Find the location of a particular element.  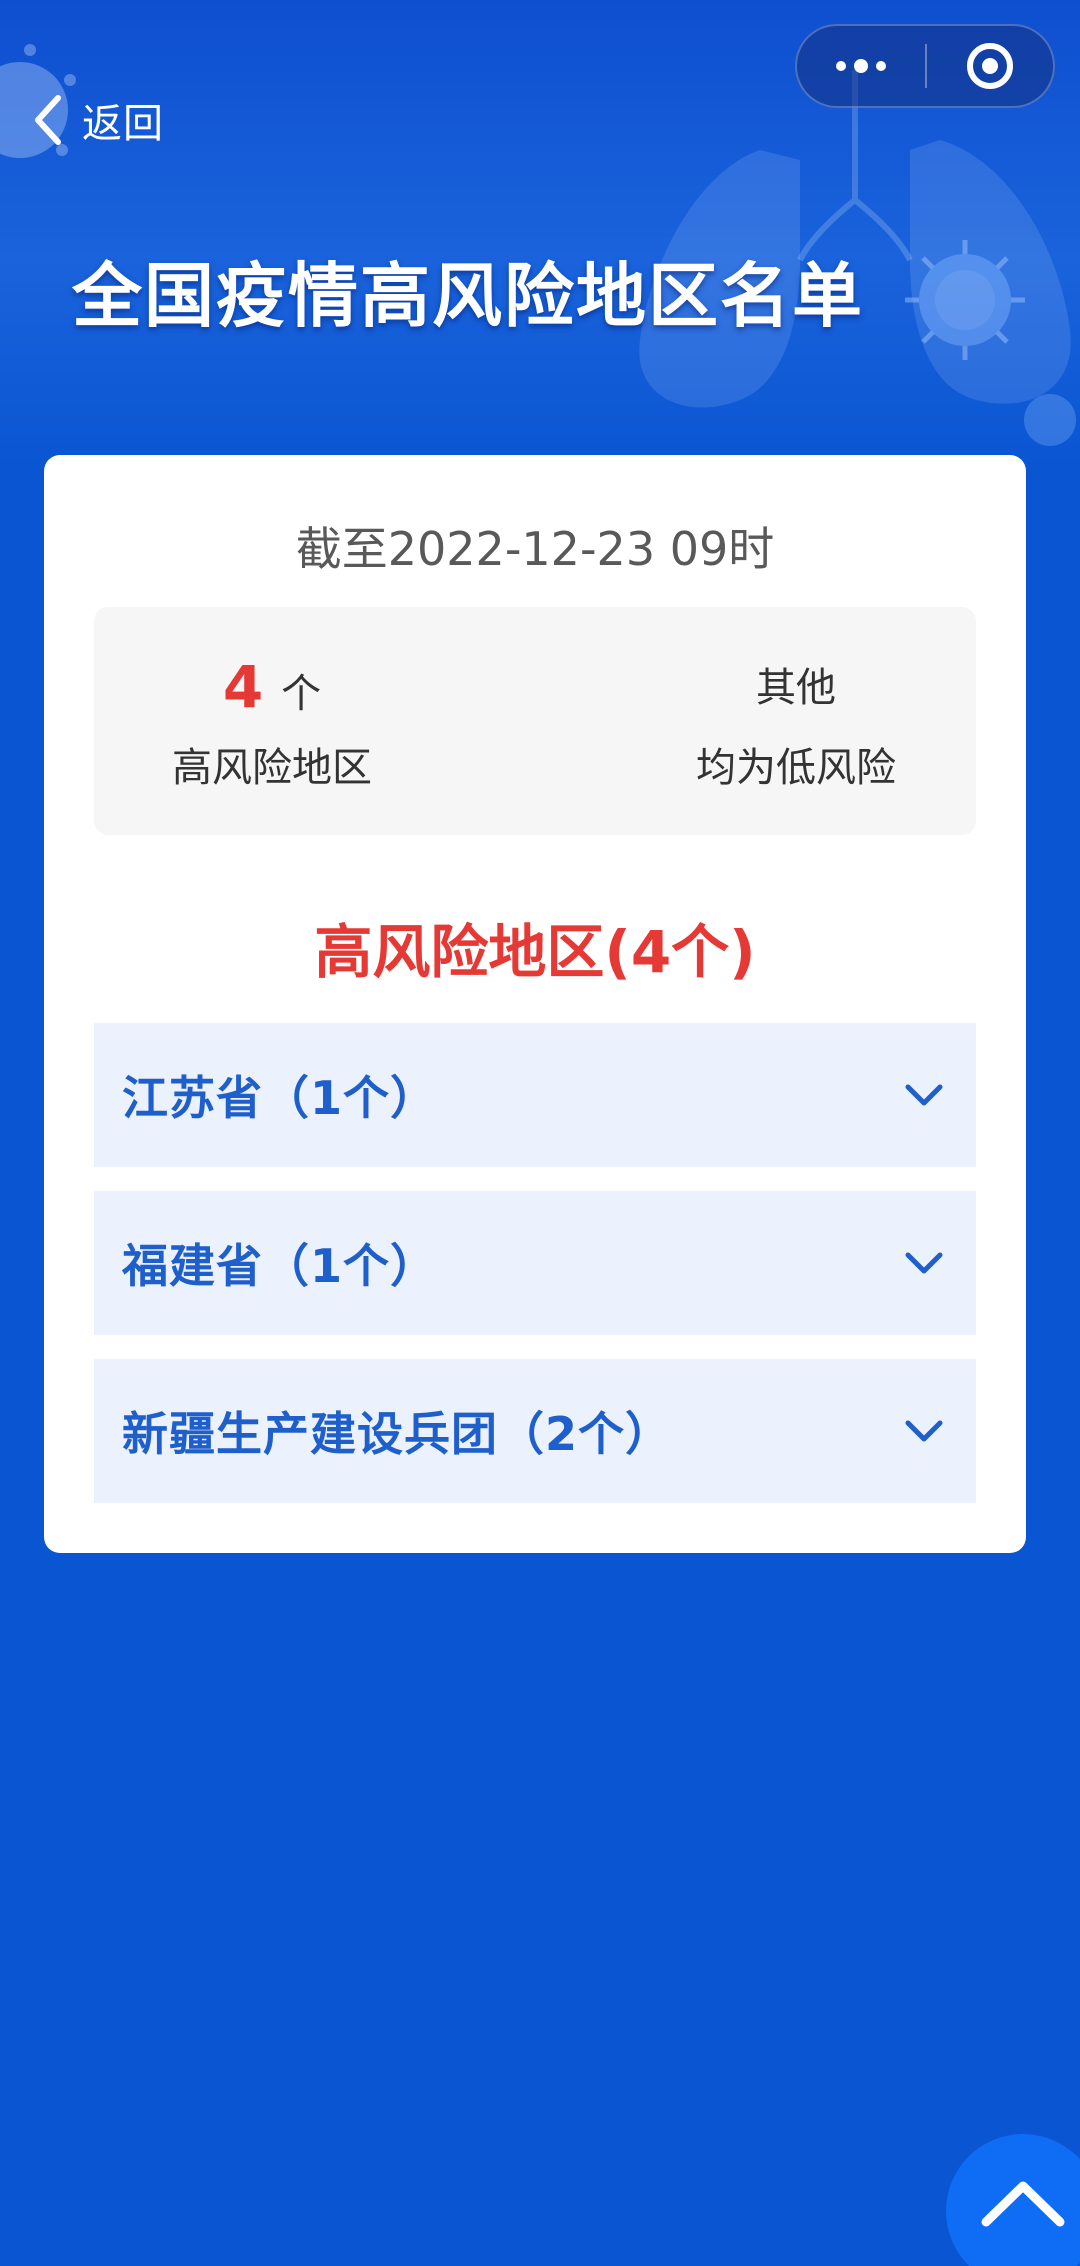

region-name: 新疆生产建设兵团（2个） is located at coordinates (397, 1434).